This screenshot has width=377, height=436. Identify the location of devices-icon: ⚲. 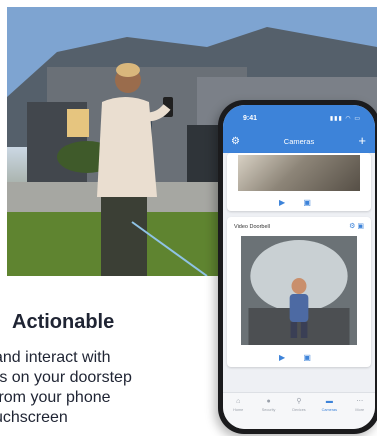
(299, 401).